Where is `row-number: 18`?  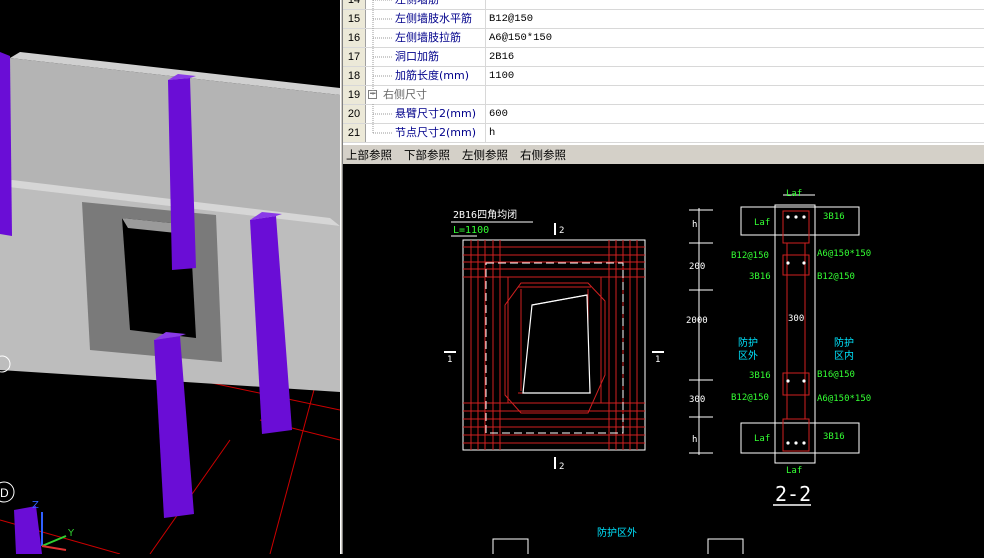 row-number: 18 is located at coordinates (354, 76).